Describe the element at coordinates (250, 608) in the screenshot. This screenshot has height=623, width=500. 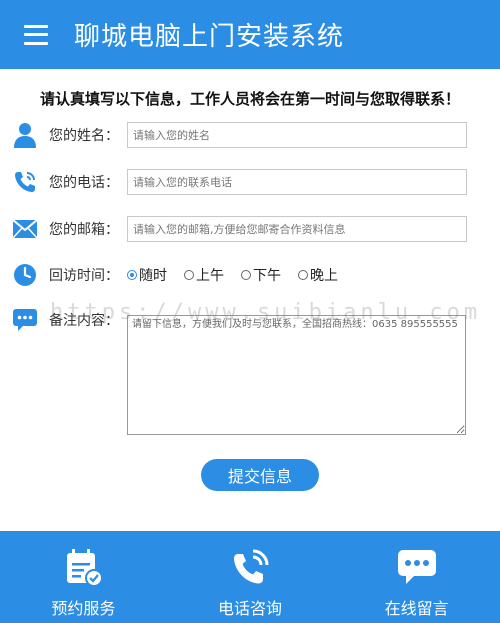
I see `footer-label: 电话咨询` at that location.